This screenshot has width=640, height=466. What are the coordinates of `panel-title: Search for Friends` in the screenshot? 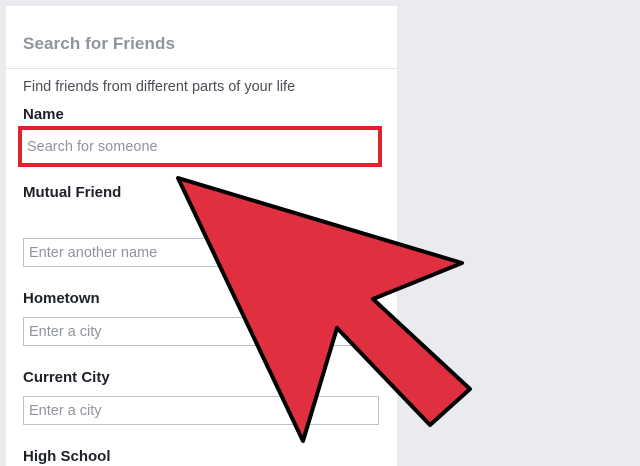 It's located at (99, 43).